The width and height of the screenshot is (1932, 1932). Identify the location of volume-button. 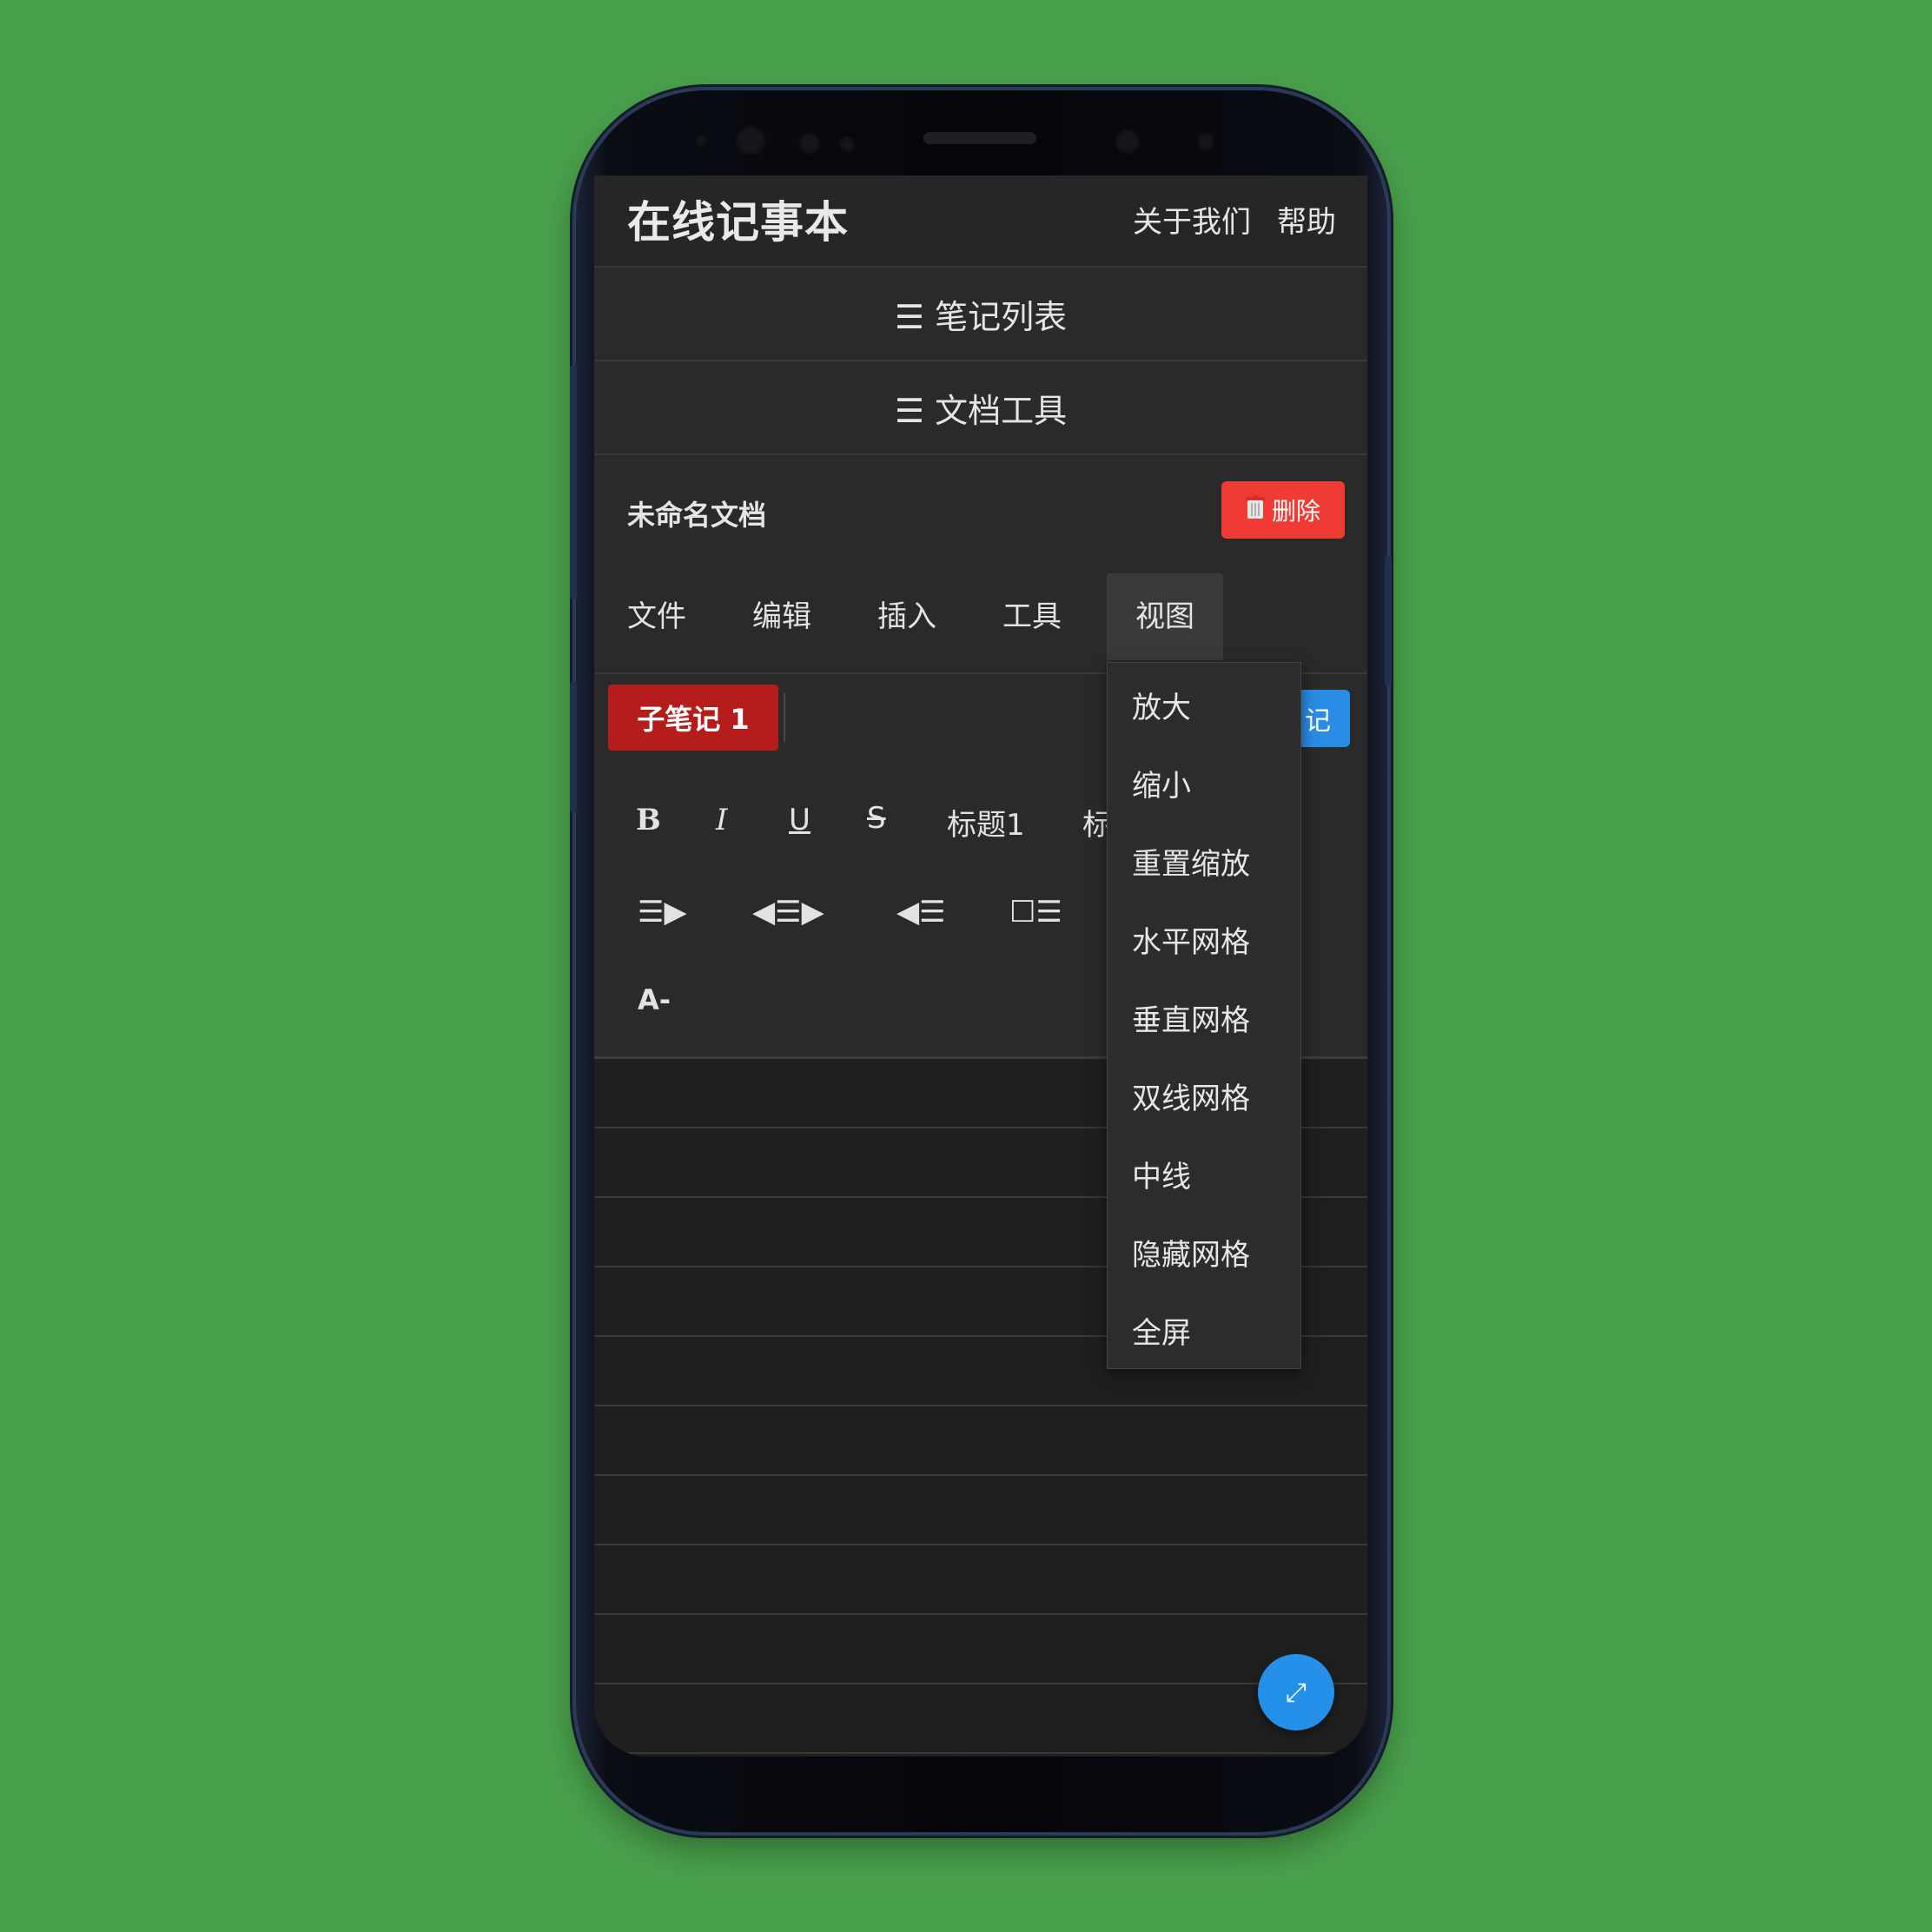
(574, 482).